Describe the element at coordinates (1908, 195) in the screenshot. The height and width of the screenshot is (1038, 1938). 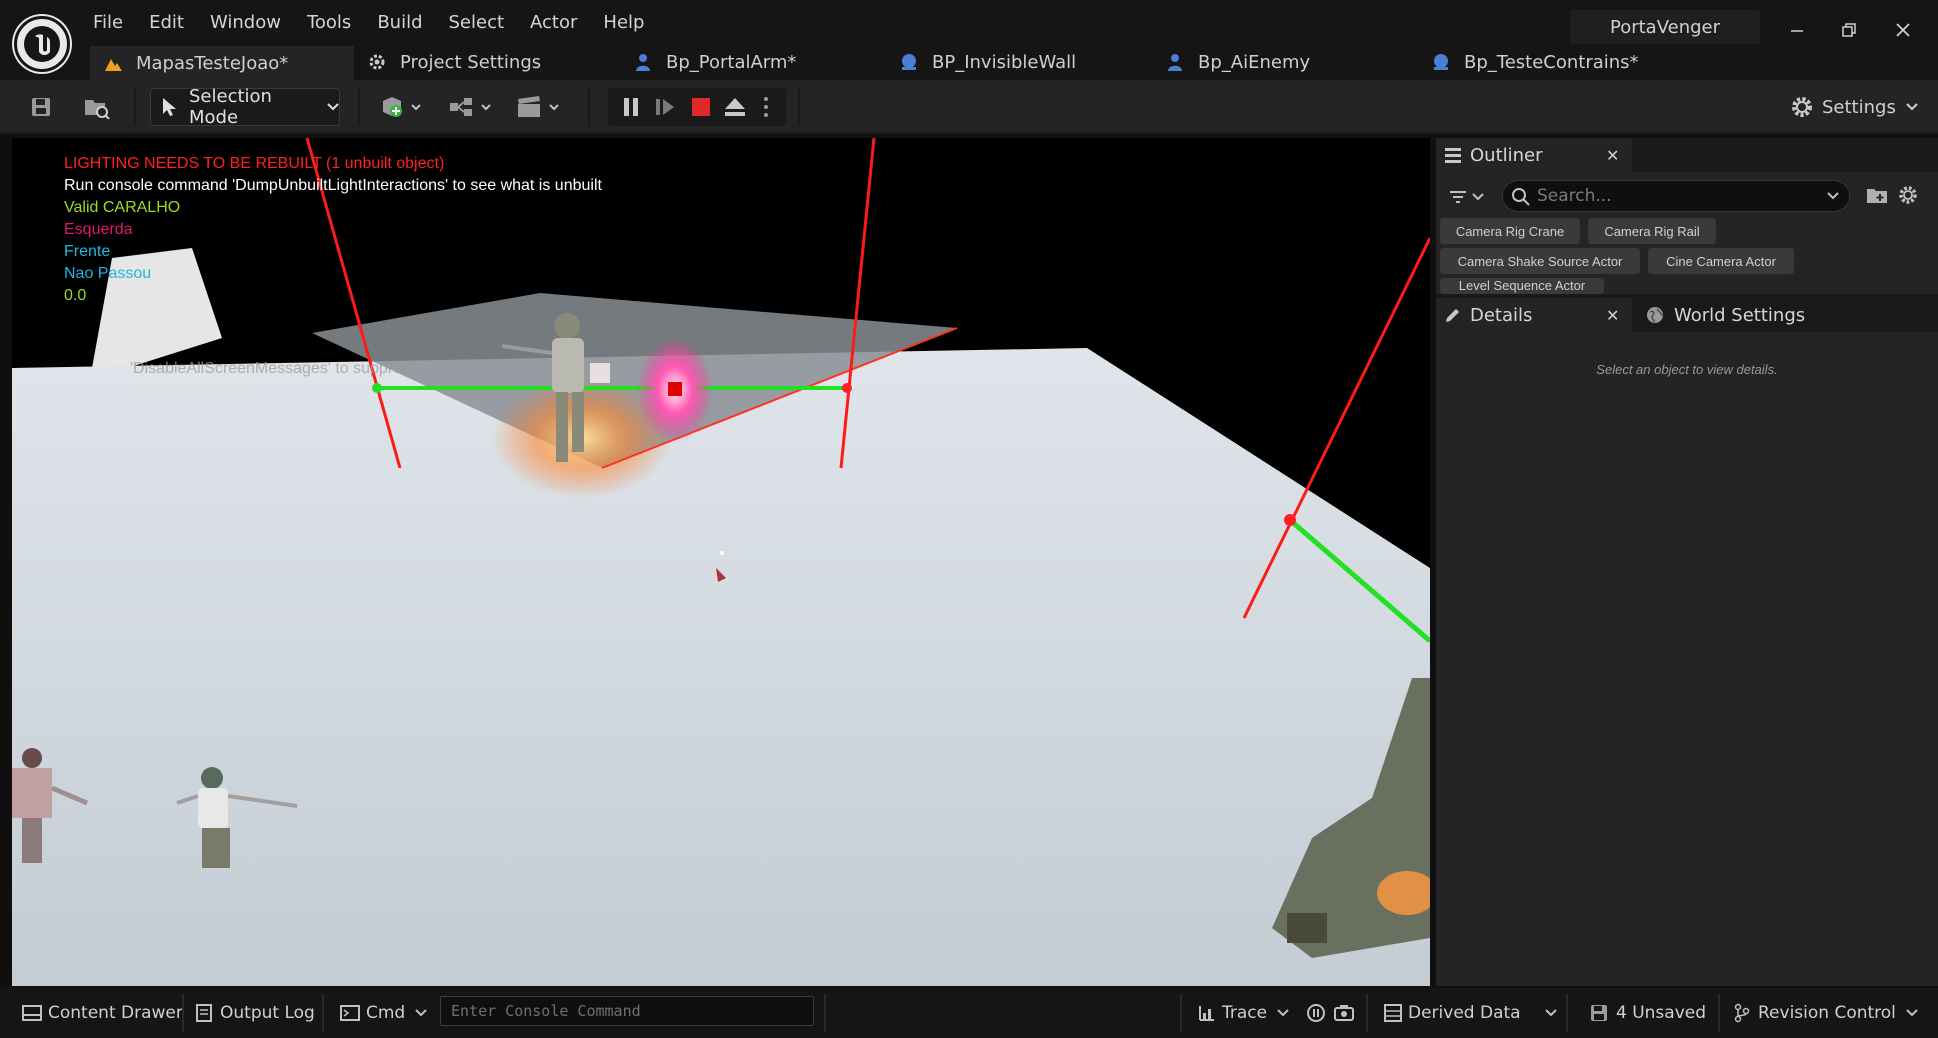
I see `gear-icon` at that location.